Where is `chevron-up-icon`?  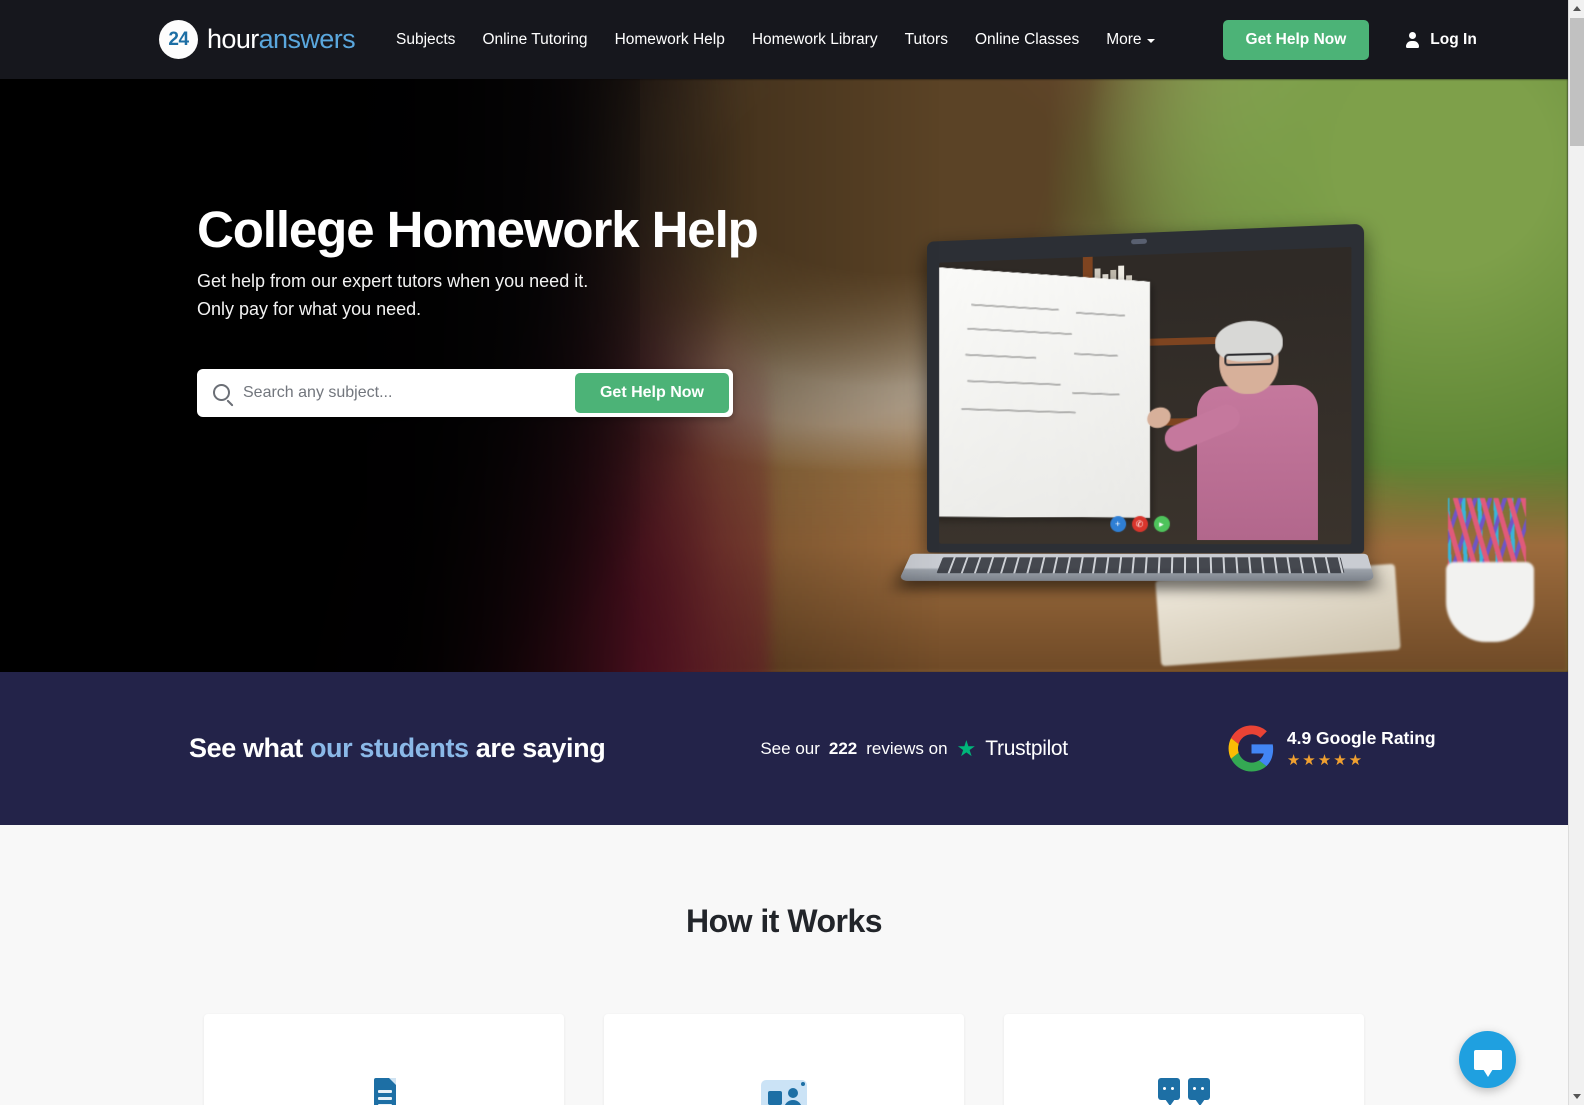 chevron-up-icon is located at coordinates (1577, 8).